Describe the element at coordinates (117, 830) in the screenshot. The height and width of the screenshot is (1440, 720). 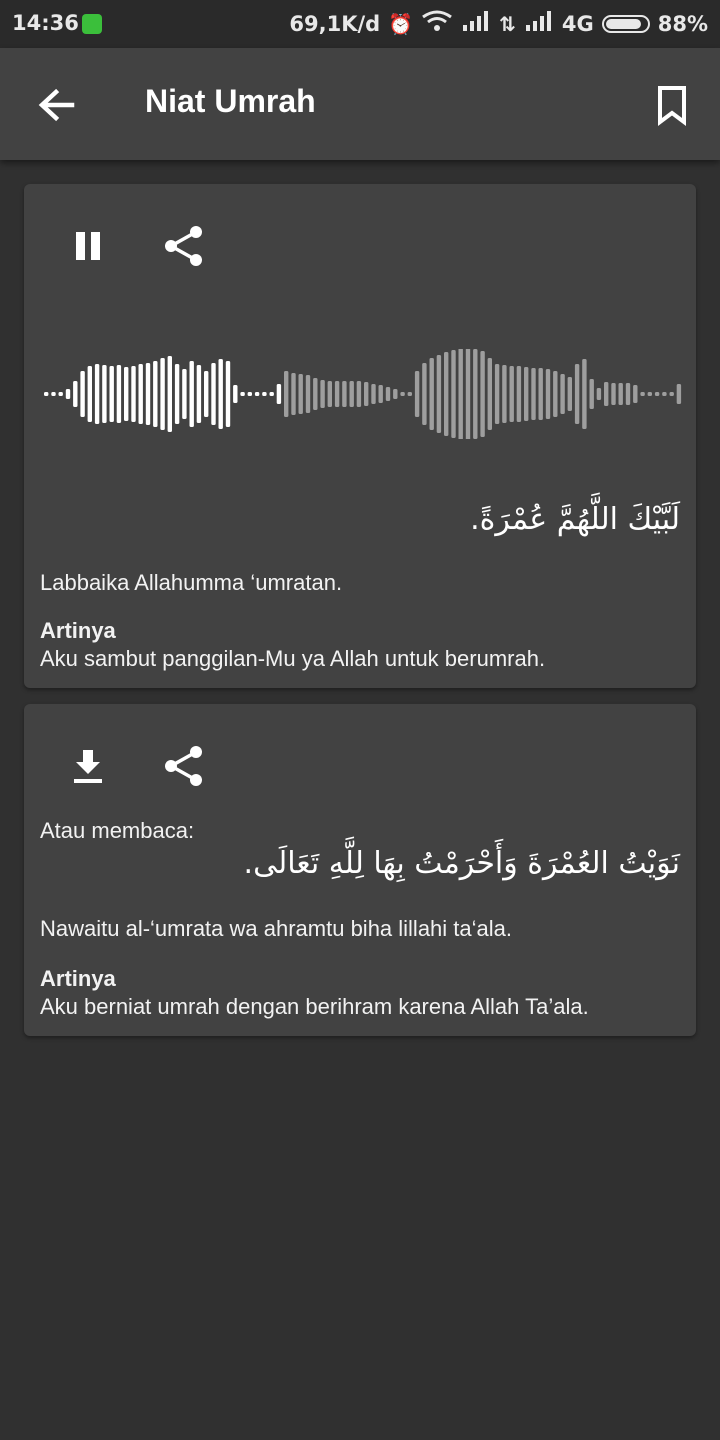
I see `intro-text: Atau membaca:` at that location.